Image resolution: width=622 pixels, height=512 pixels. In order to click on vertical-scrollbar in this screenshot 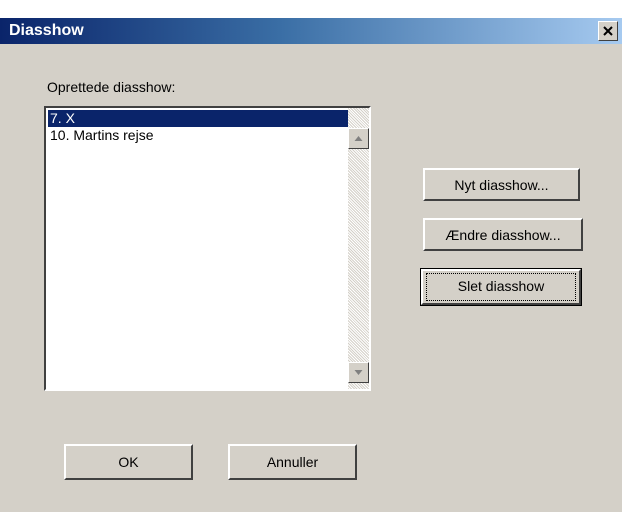, I will do `click(358, 248)`.